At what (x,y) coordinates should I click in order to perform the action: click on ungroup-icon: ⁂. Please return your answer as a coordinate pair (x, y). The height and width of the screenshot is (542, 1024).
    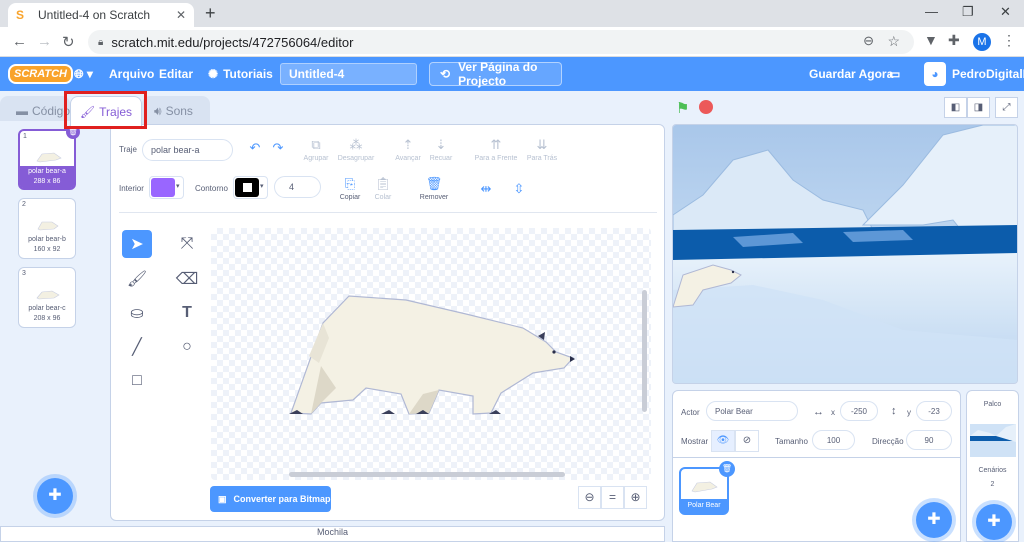
    Looking at the image, I should click on (356, 144).